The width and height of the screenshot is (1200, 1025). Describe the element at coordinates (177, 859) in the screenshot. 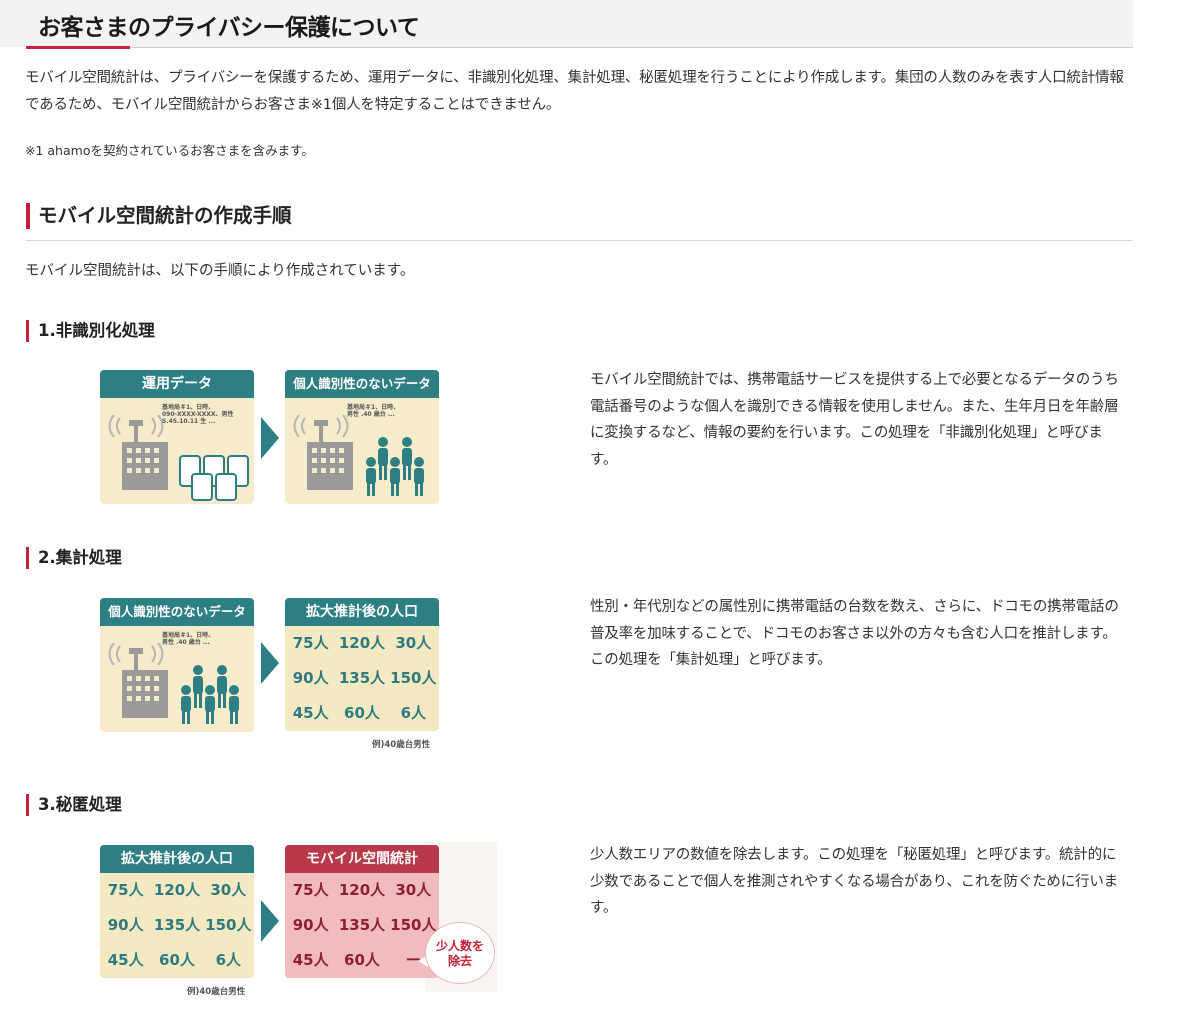

I see `step3-card-left-title: 拡大推計後の人口` at that location.